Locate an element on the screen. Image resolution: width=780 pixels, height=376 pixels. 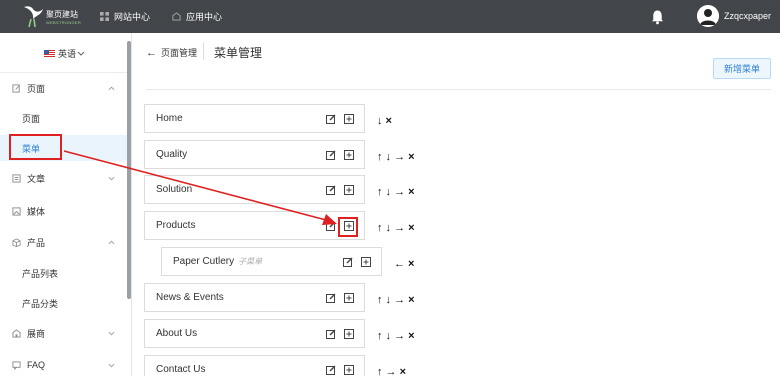
menu-label: Paper Cutlery is located at coordinates (204, 261).